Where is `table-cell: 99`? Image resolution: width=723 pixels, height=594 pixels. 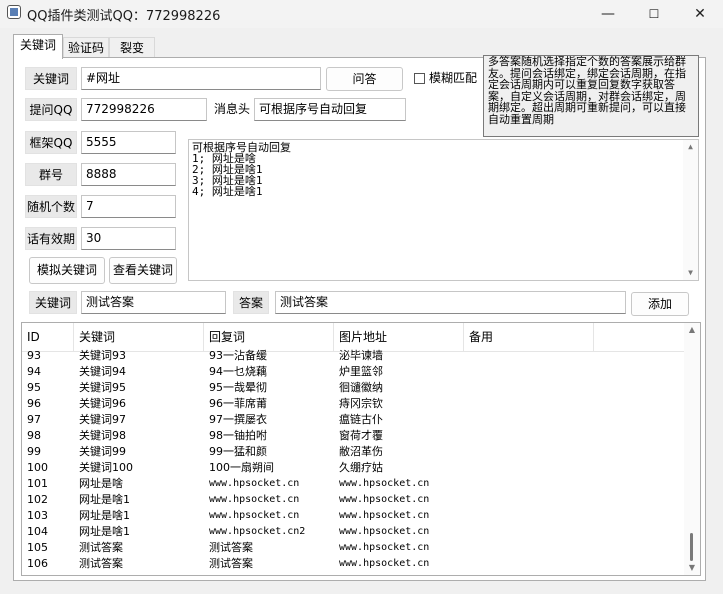 table-cell: 99 is located at coordinates (34, 451).